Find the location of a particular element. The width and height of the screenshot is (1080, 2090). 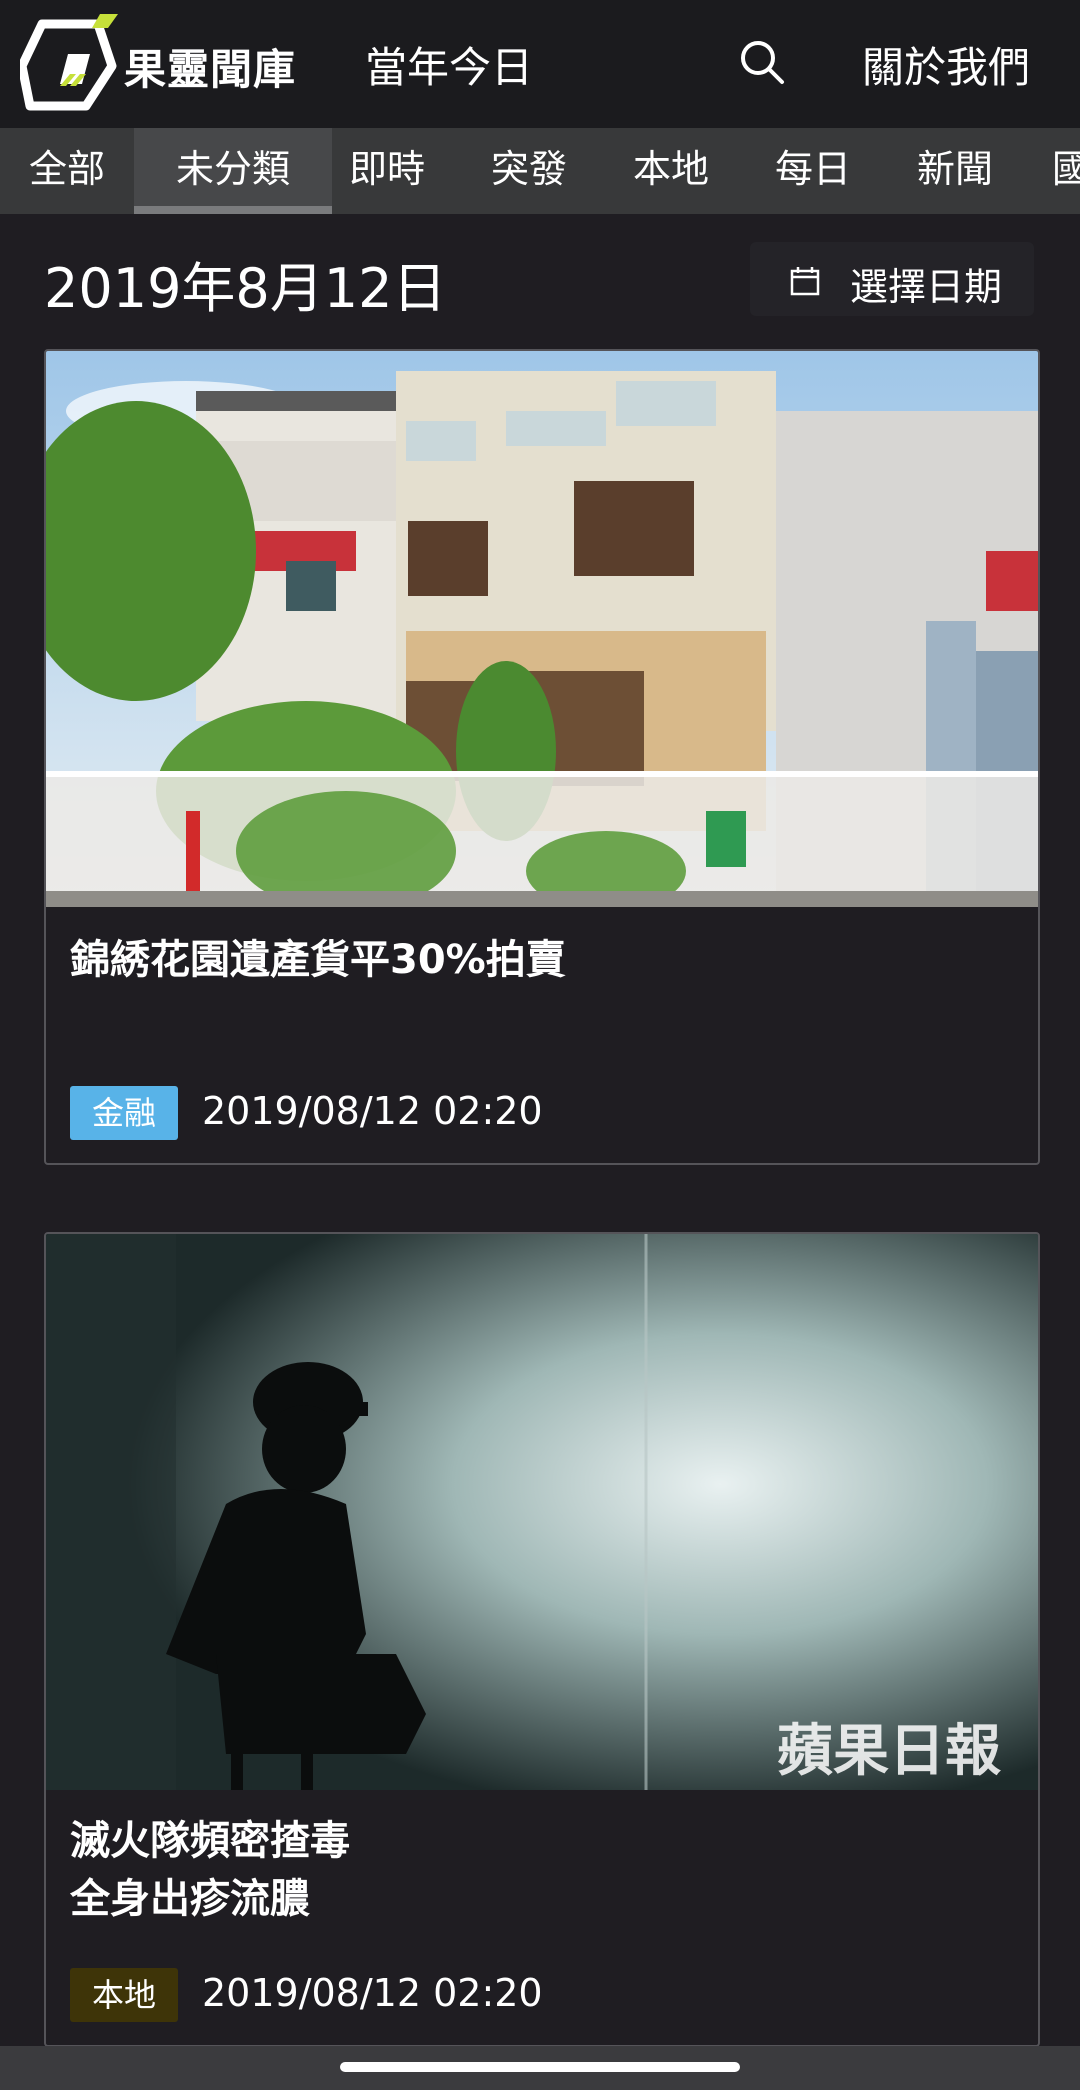

nav-on-this-day: 當年今日 is located at coordinates (449, 64).